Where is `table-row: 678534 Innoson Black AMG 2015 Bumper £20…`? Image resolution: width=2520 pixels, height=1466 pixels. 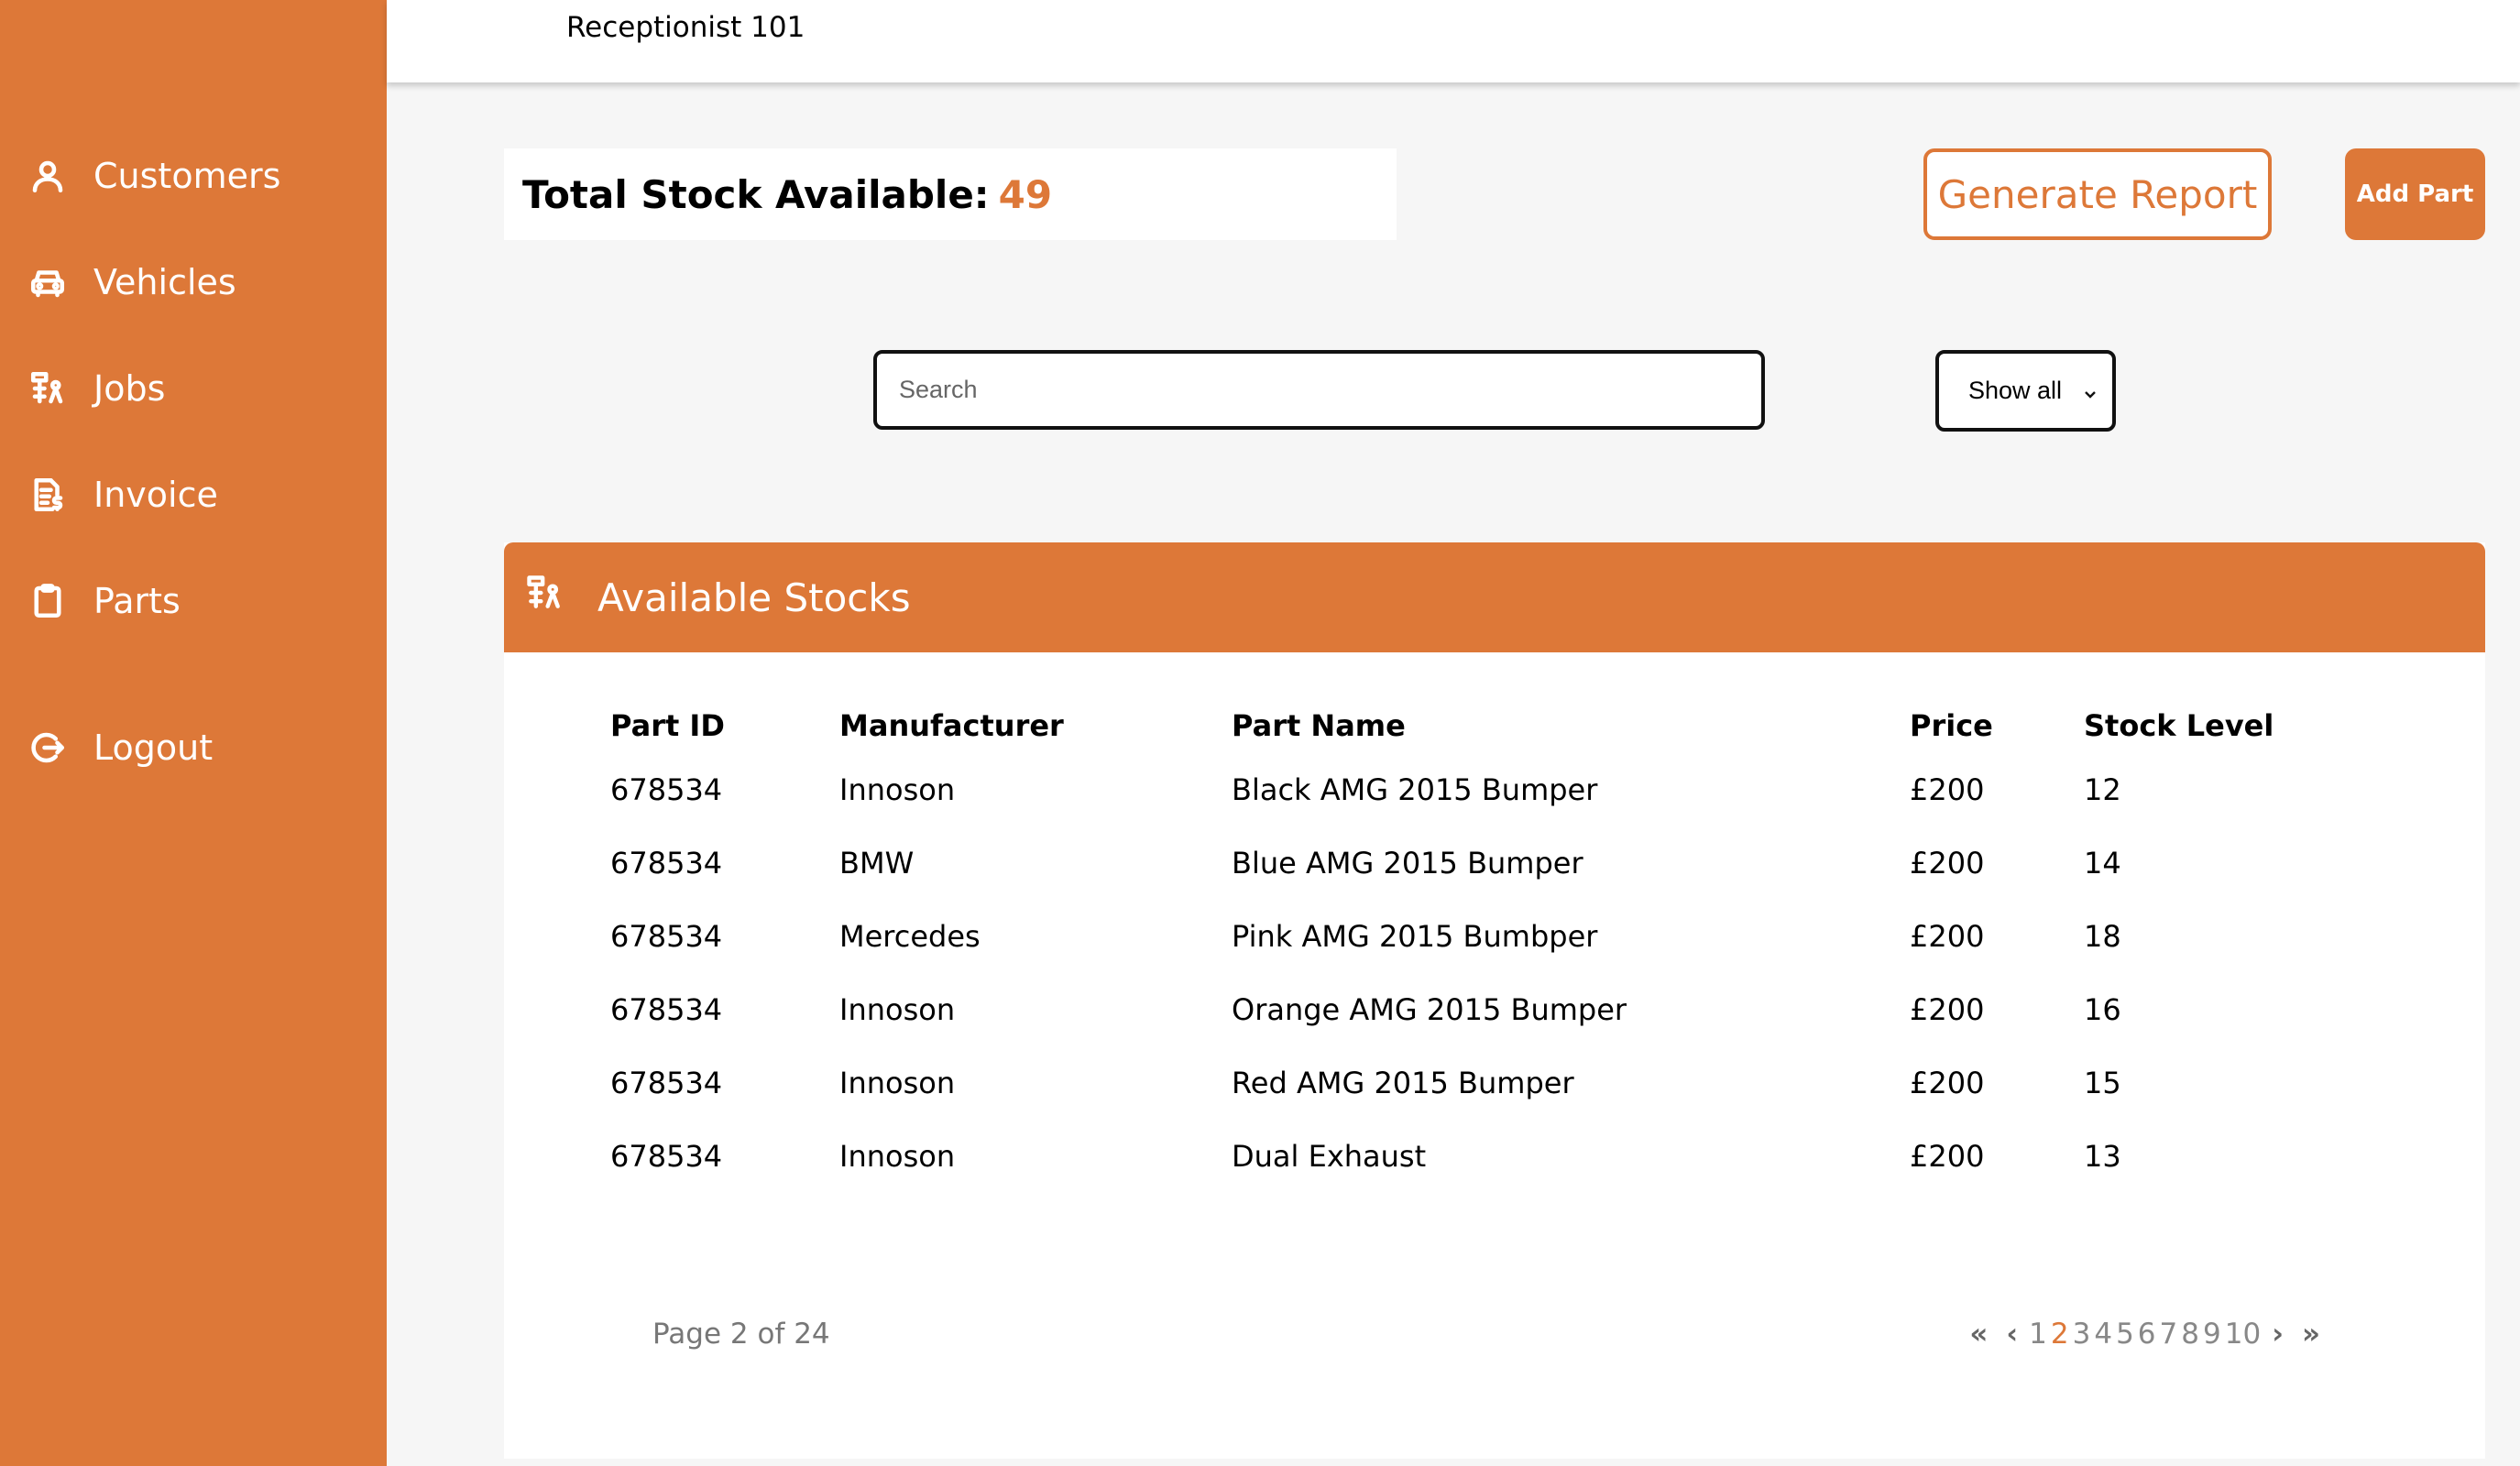
table-row: 678534 Innoson Black AMG 2015 Bumper £20… is located at coordinates (1466, 789).